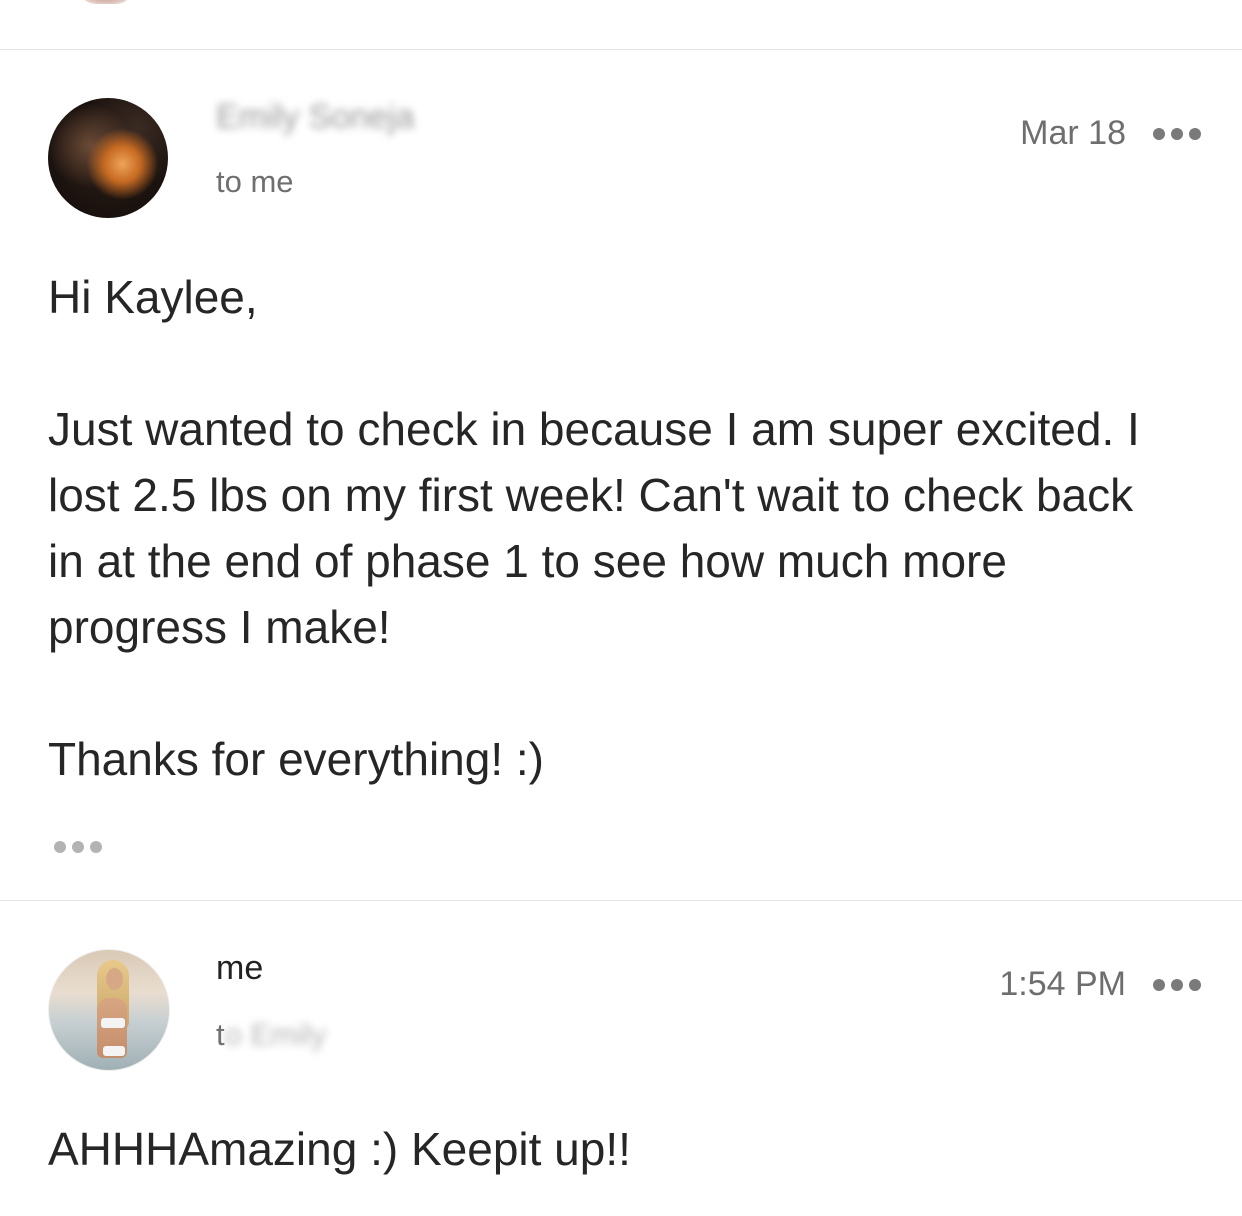  Describe the element at coordinates (78, 847) in the screenshot. I see `show-trimmed-content-icon` at that location.